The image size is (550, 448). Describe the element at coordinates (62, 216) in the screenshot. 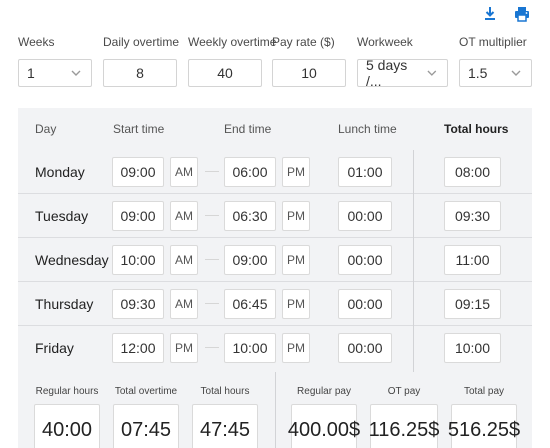

I see `day-label: Tuesday` at that location.